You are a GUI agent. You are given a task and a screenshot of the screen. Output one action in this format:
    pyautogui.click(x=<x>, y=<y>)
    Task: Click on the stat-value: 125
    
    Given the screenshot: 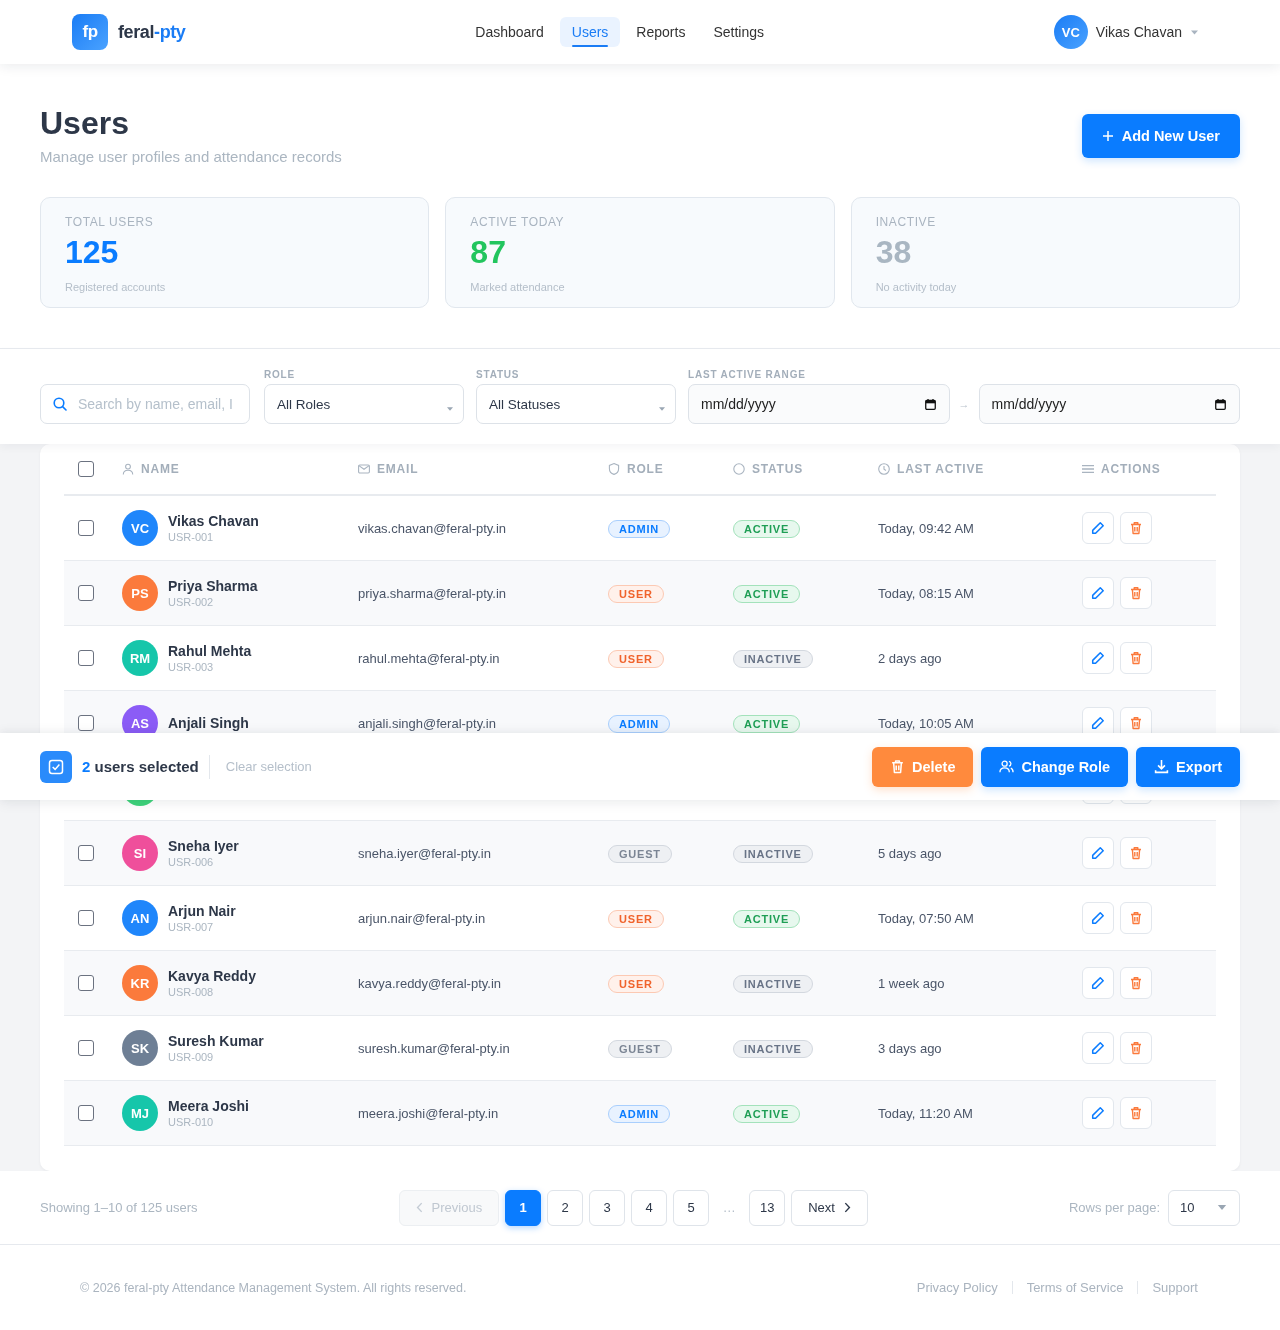 What is the action you would take?
    pyautogui.click(x=92, y=252)
    